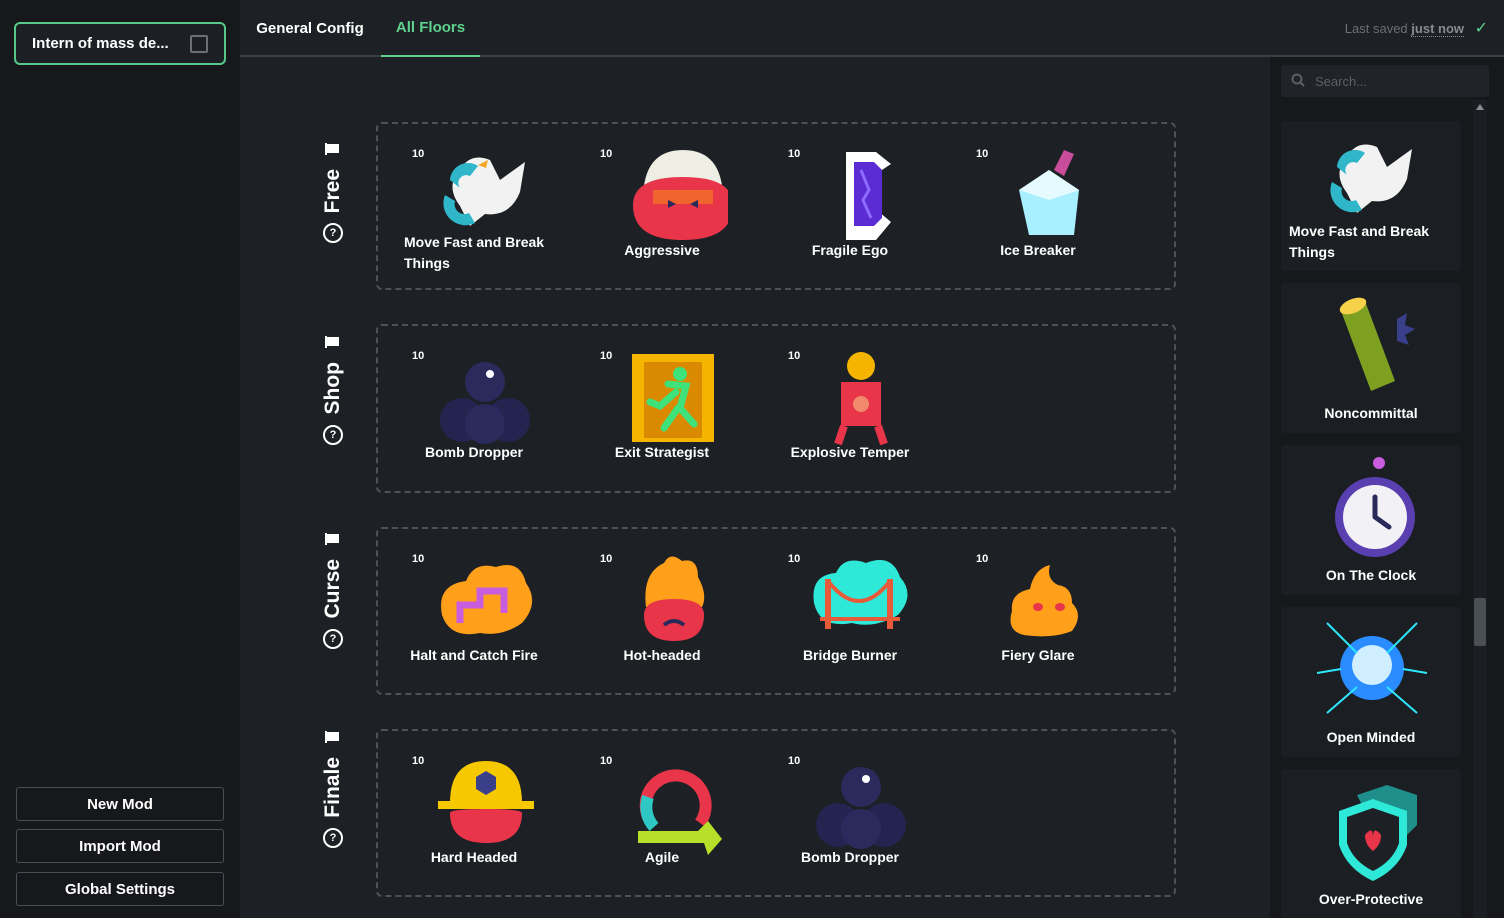  I want to click on item-card: 10 Bridge Burner, so click(850, 604).